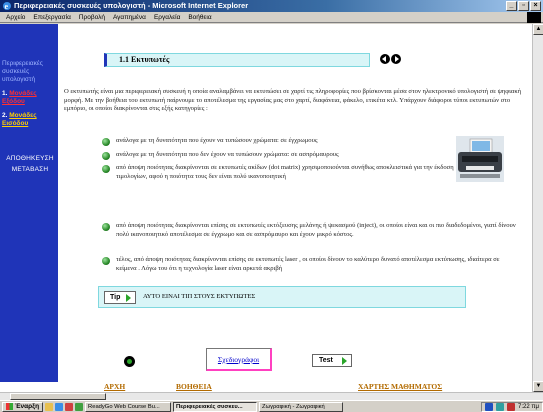 The image size is (543, 412). I want to click on glossary-link: Σχεδιογράφοι, so click(238, 359).